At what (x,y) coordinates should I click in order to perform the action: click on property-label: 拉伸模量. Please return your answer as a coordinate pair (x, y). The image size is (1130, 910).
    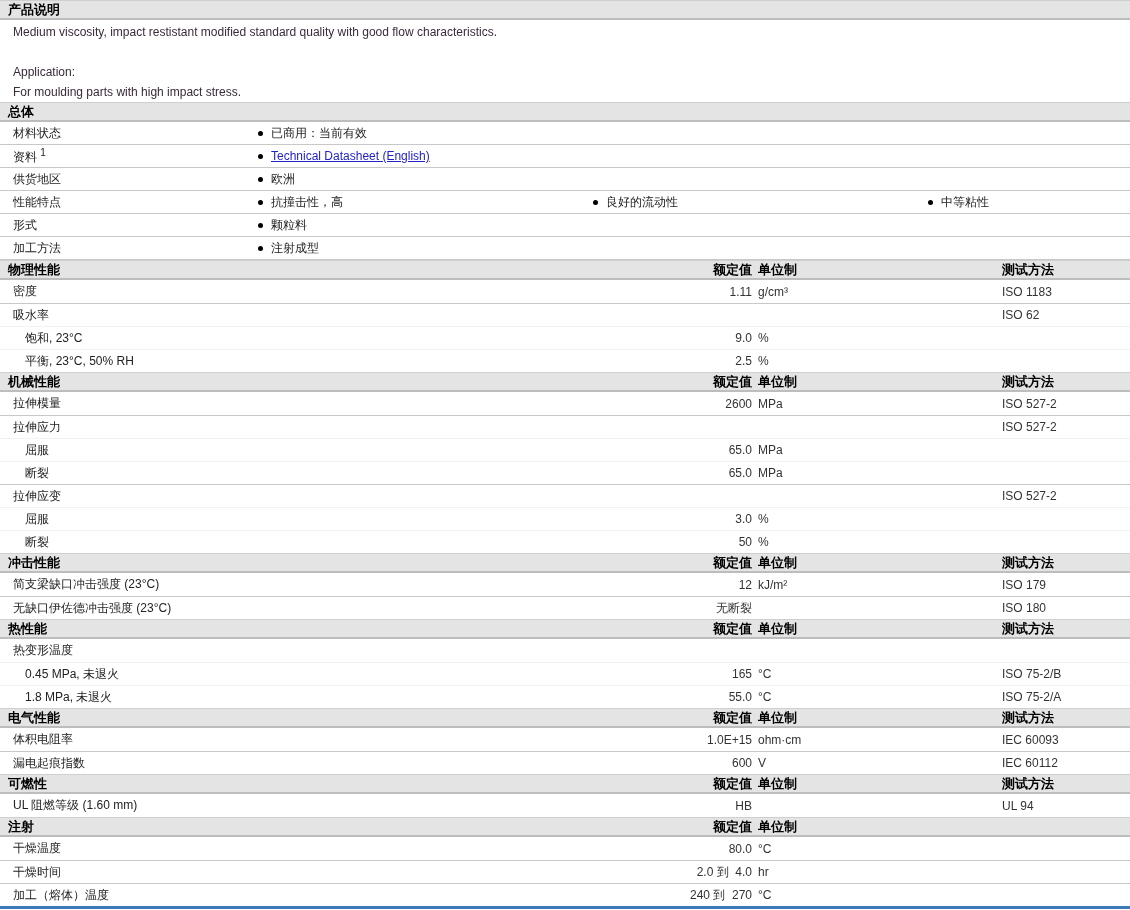
    Looking at the image, I should click on (37, 403).